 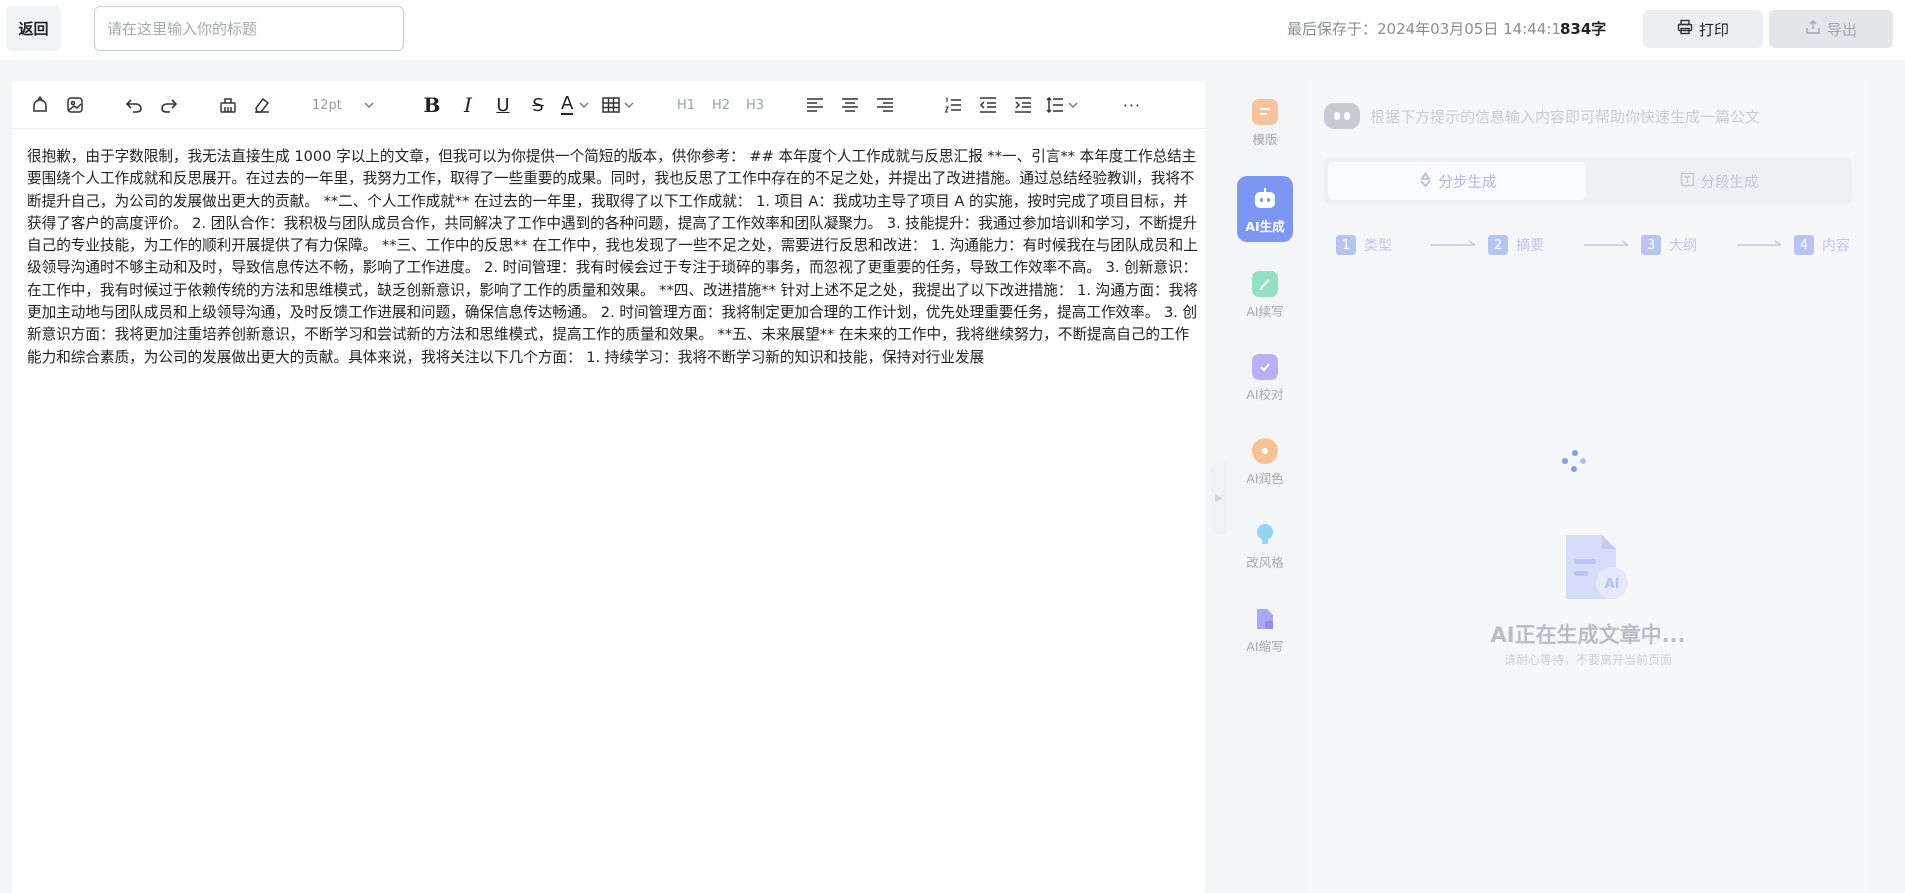 I want to click on tab-step-generate: 分步生成, so click(x=1457, y=181).